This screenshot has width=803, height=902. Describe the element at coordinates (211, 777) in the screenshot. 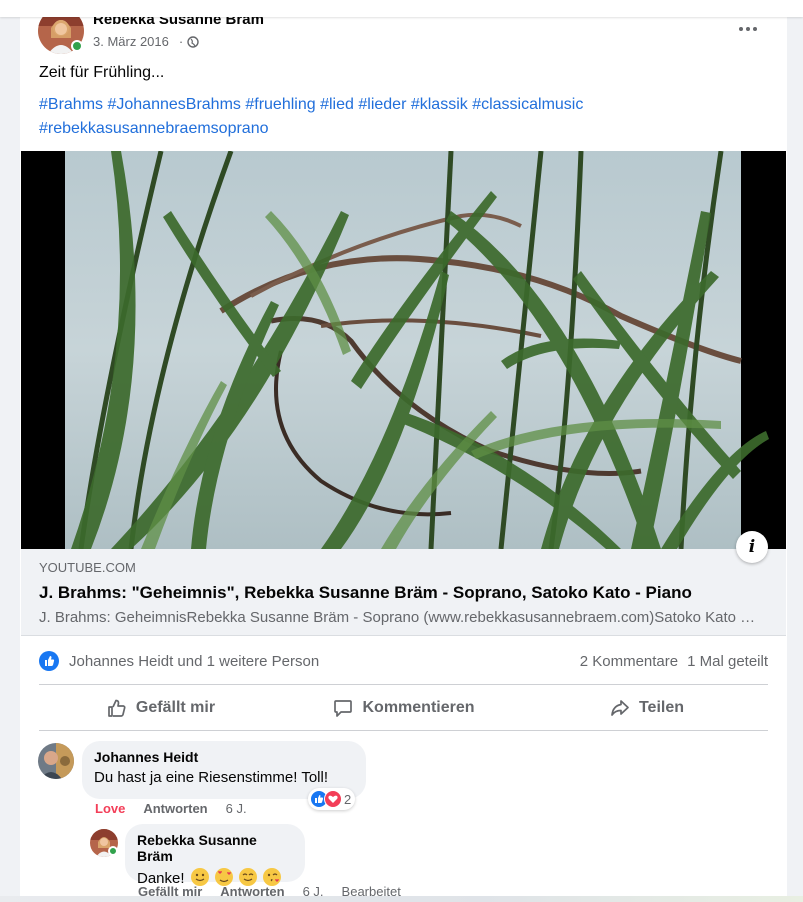

I see `comment-text: Du hast ja eine Riesenstimme! Toll!` at that location.